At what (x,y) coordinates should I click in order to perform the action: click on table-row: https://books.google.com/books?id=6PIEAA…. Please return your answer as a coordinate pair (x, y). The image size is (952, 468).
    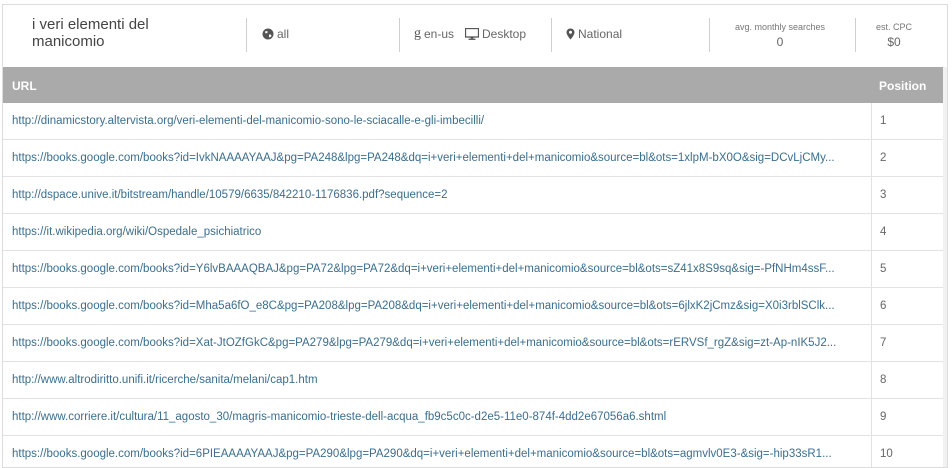
    Looking at the image, I should click on (475, 451).